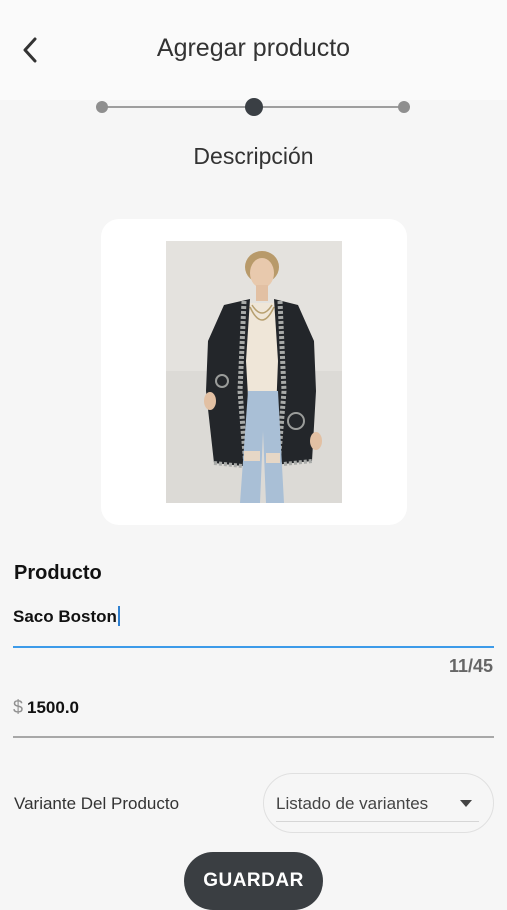 The width and height of the screenshot is (507, 910). Describe the element at coordinates (58, 573) in the screenshot. I see `product-field-label: Producto` at that location.